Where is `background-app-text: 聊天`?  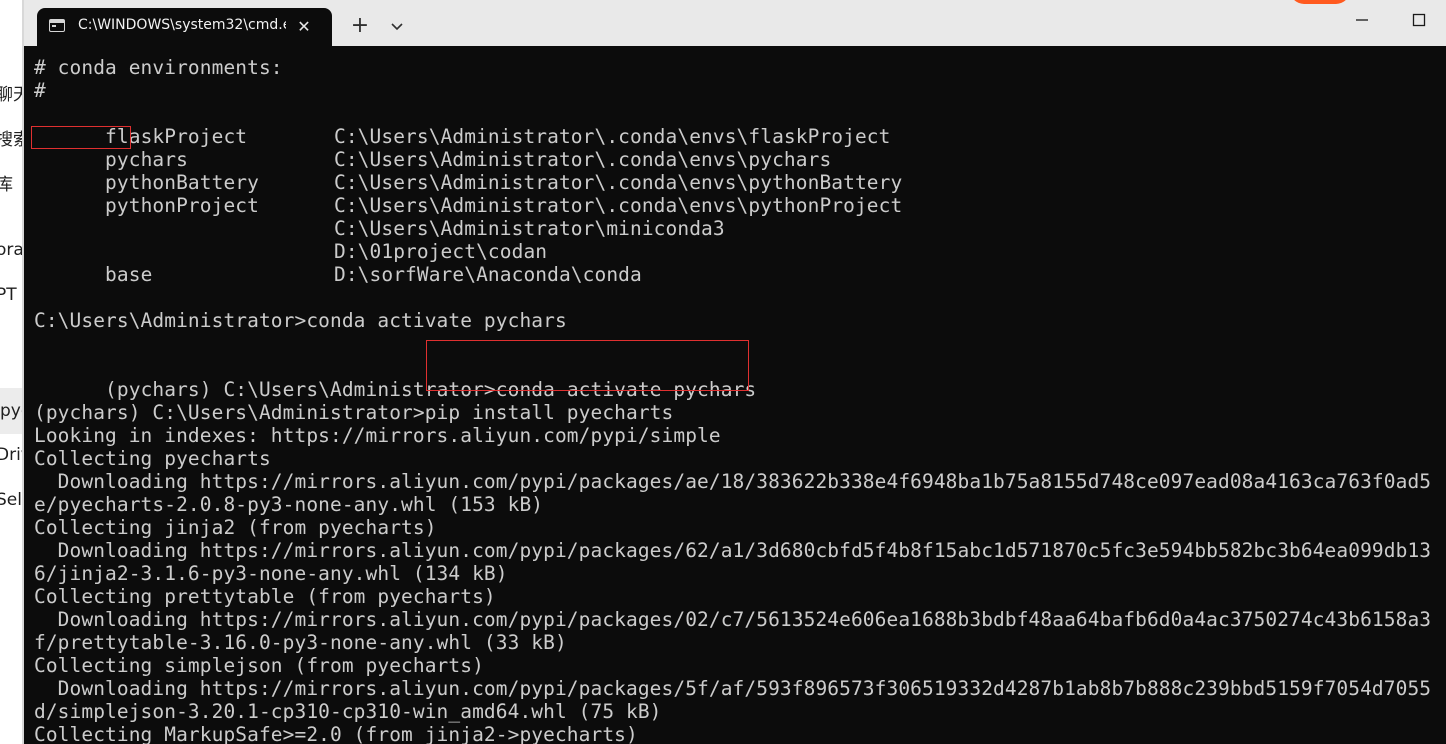 background-app-text: 聊天 is located at coordinates (12, 95).